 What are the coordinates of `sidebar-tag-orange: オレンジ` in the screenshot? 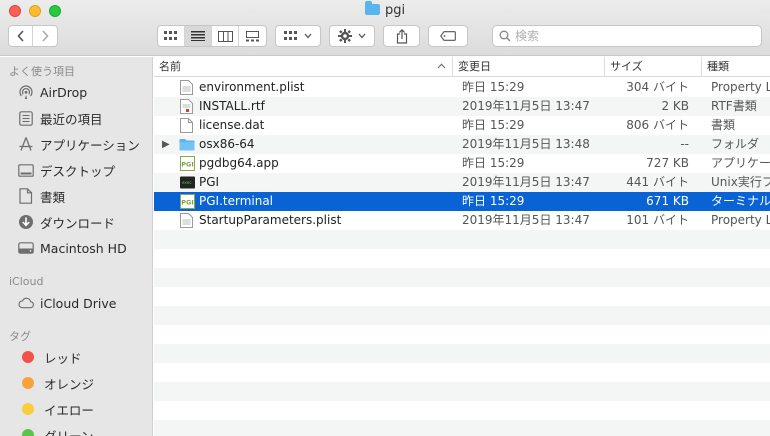 It's located at (76, 383).